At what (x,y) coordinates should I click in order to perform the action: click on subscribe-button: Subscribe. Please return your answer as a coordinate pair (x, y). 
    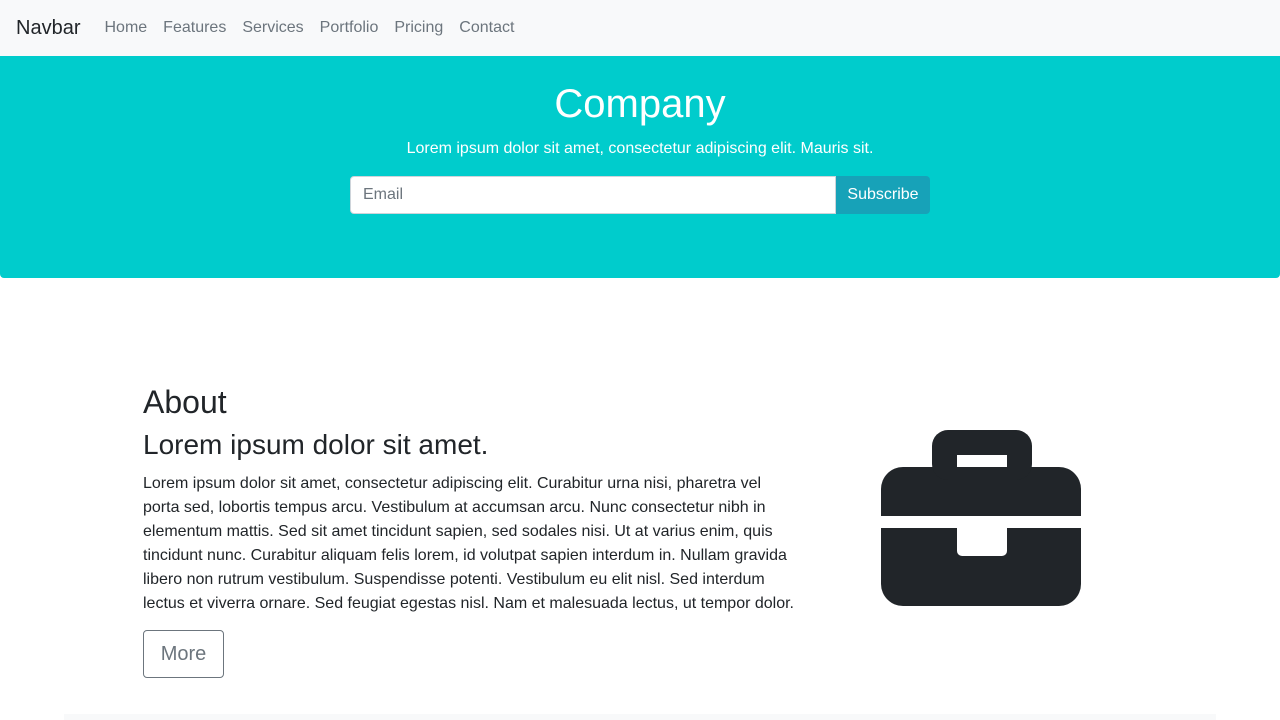
    Looking at the image, I should click on (883, 195).